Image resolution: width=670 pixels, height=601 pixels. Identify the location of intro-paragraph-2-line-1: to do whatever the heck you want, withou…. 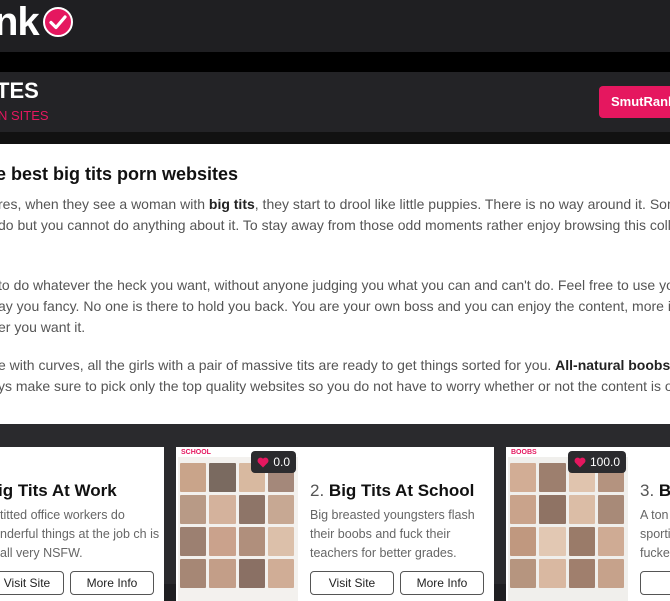
(335, 285).